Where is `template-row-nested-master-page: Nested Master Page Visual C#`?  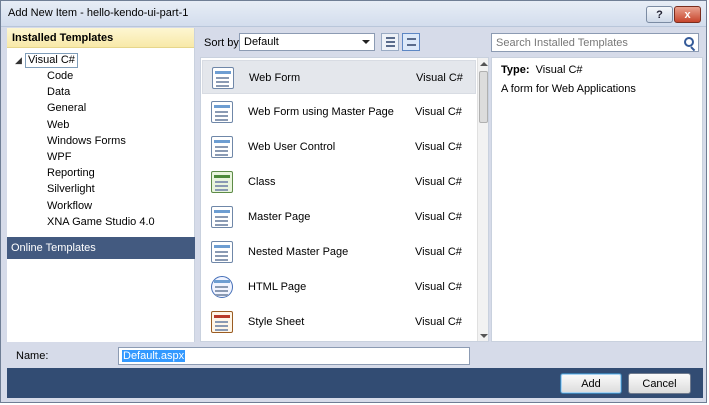
template-row-nested-master-page: Nested Master Page Visual C# is located at coordinates (339, 252).